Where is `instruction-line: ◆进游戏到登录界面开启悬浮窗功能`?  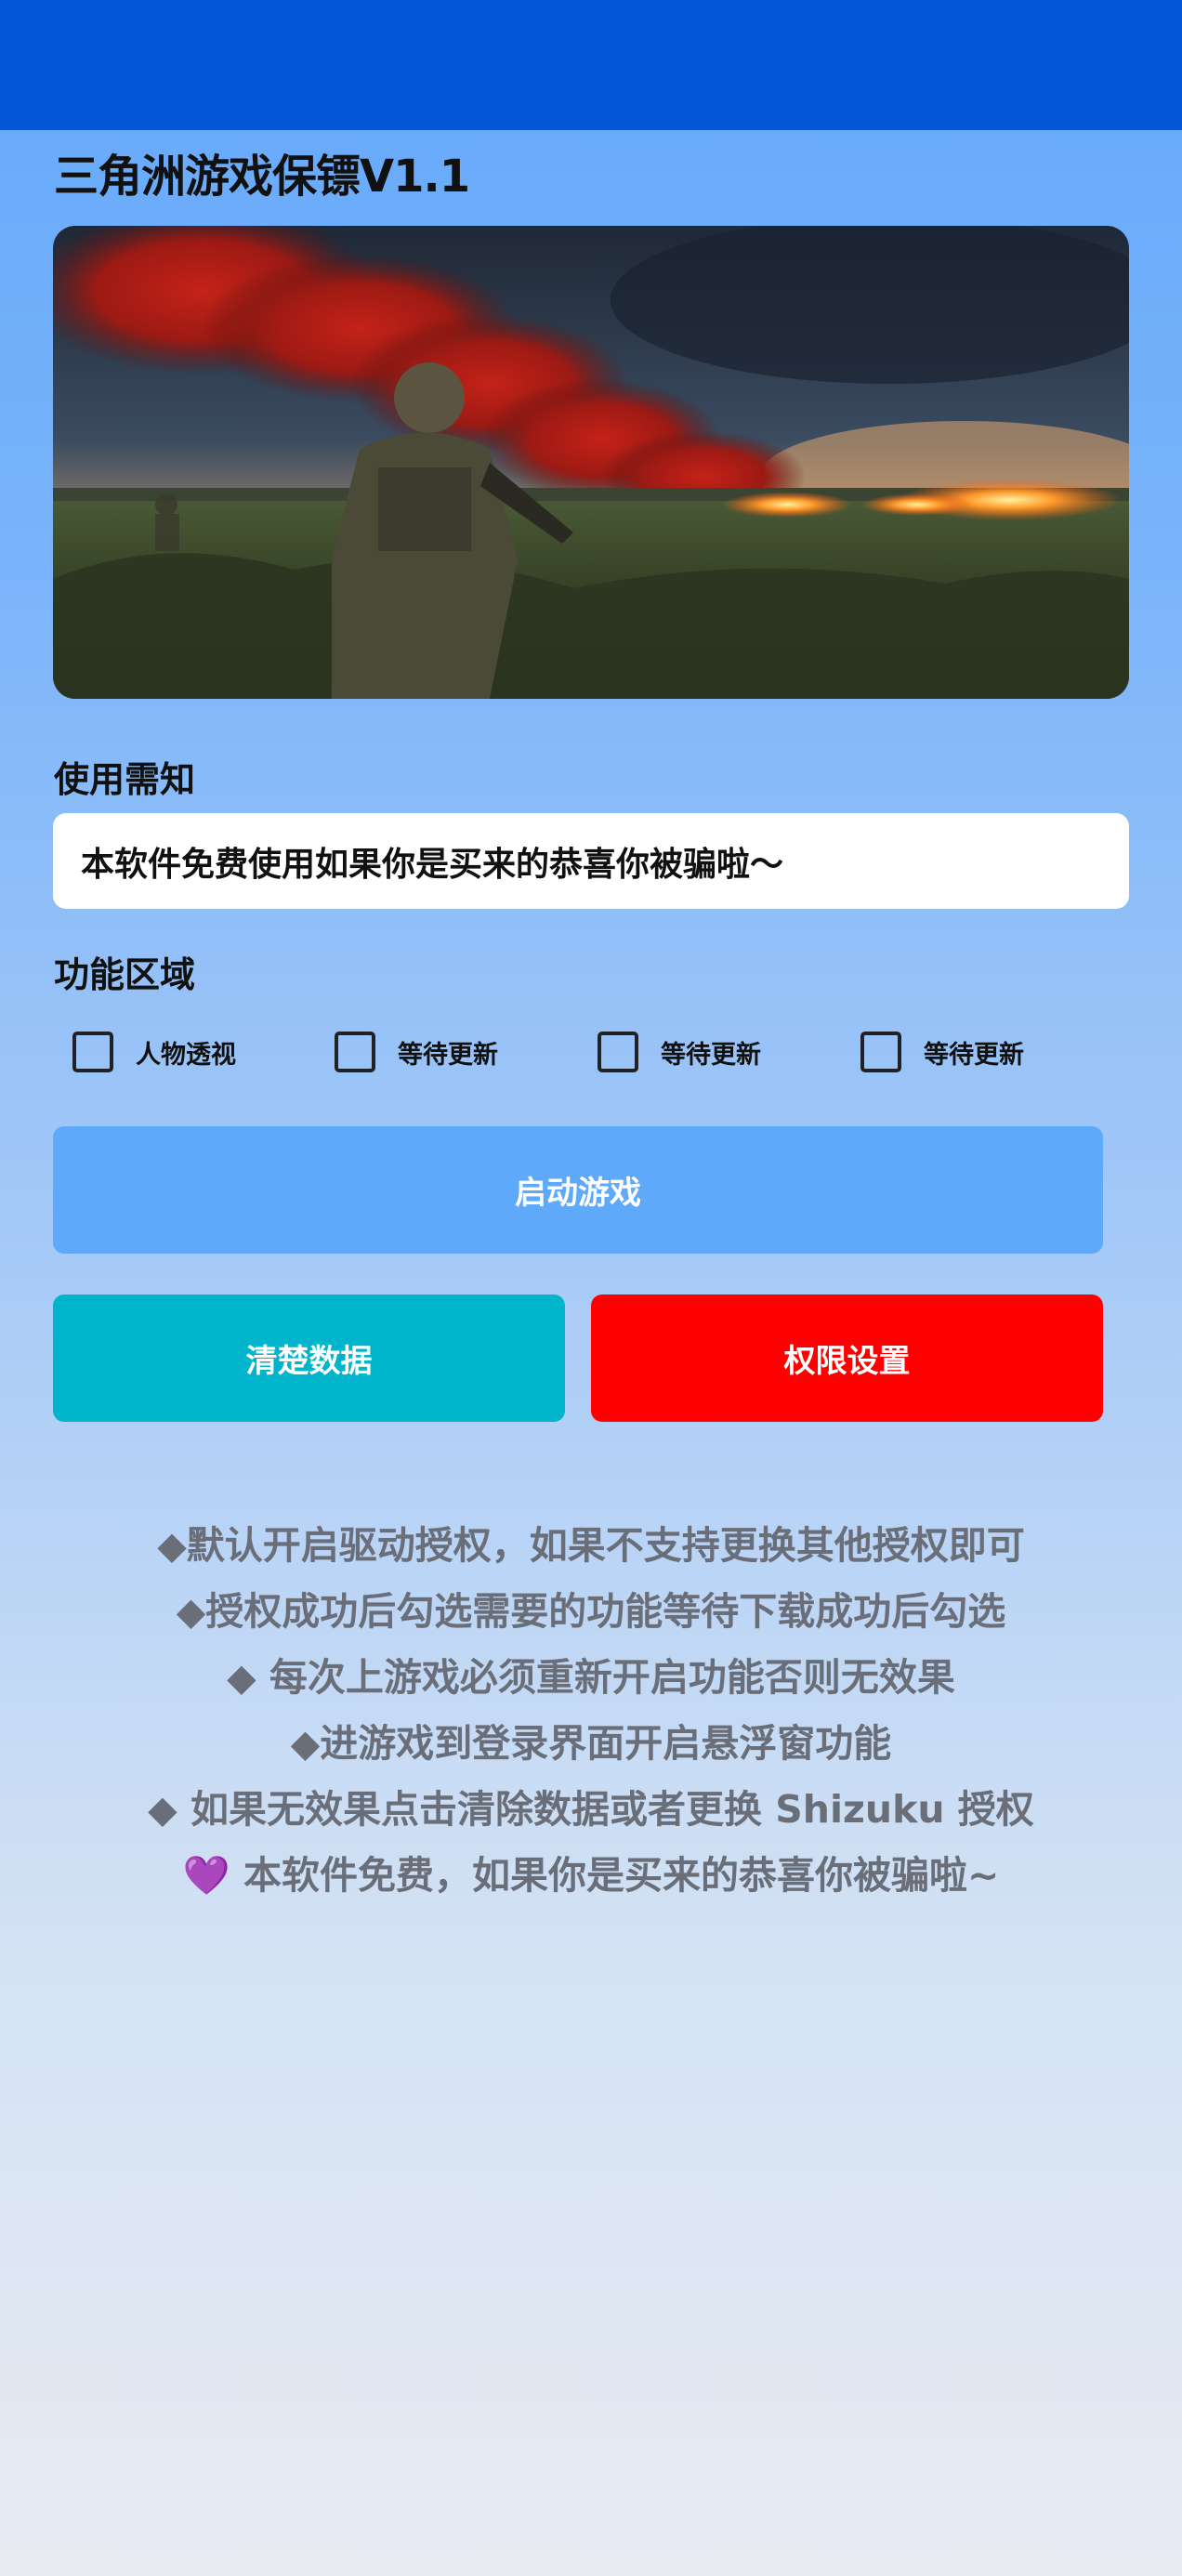
instruction-line: ◆进游戏到登录界面开启悬浮窗功能 is located at coordinates (591, 1743).